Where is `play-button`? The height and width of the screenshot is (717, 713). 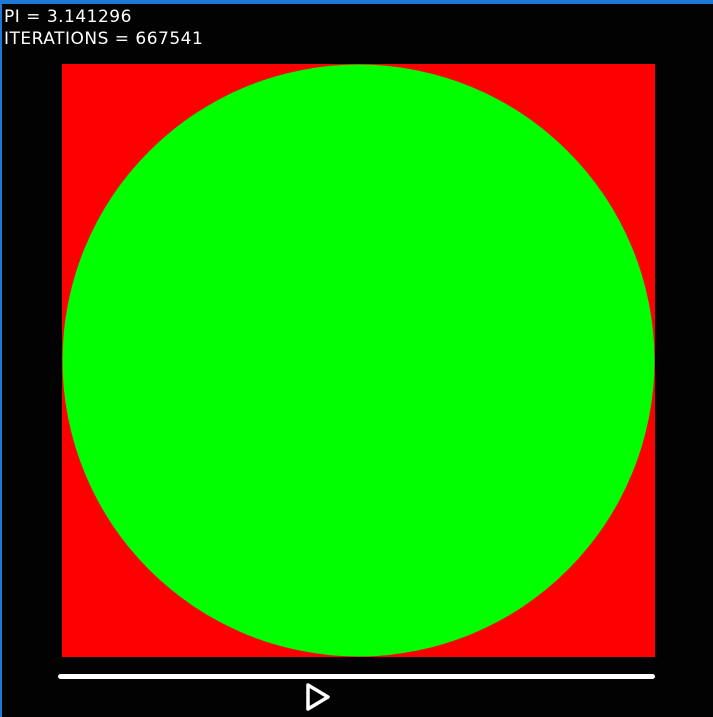 play-button is located at coordinates (317, 697).